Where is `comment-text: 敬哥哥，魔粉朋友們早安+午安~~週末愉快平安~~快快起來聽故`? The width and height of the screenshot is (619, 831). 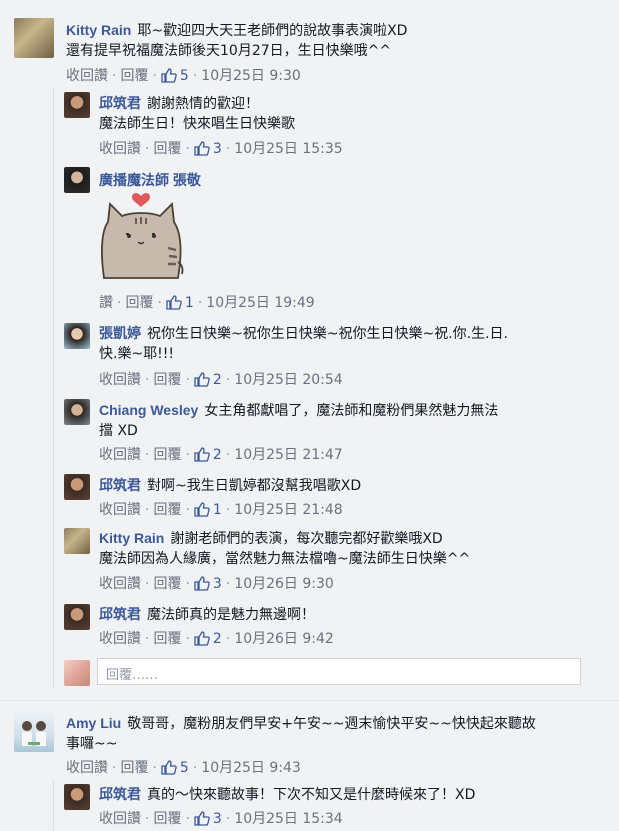 comment-text: 敬哥哥，魔粉朋友們早安+午安~~週末愉快平安~~快快起來聽故 is located at coordinates (331, 724).